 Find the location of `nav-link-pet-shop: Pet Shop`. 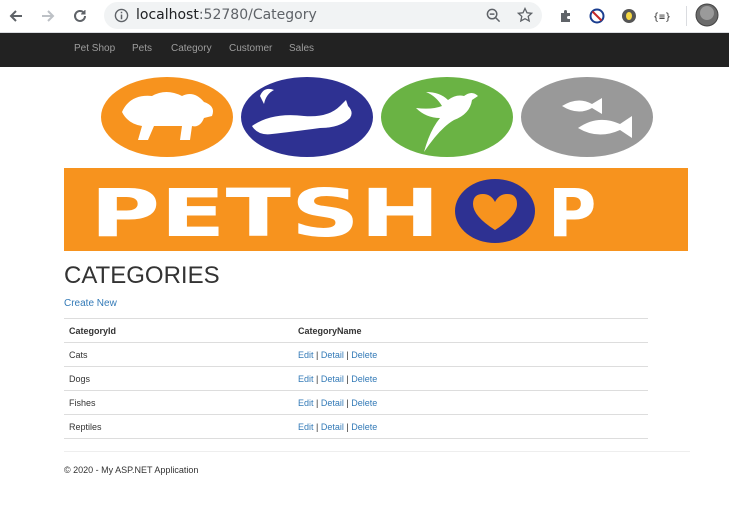

nav-link-pet-shop: Pet Shop is located at coordinates (94, 48).